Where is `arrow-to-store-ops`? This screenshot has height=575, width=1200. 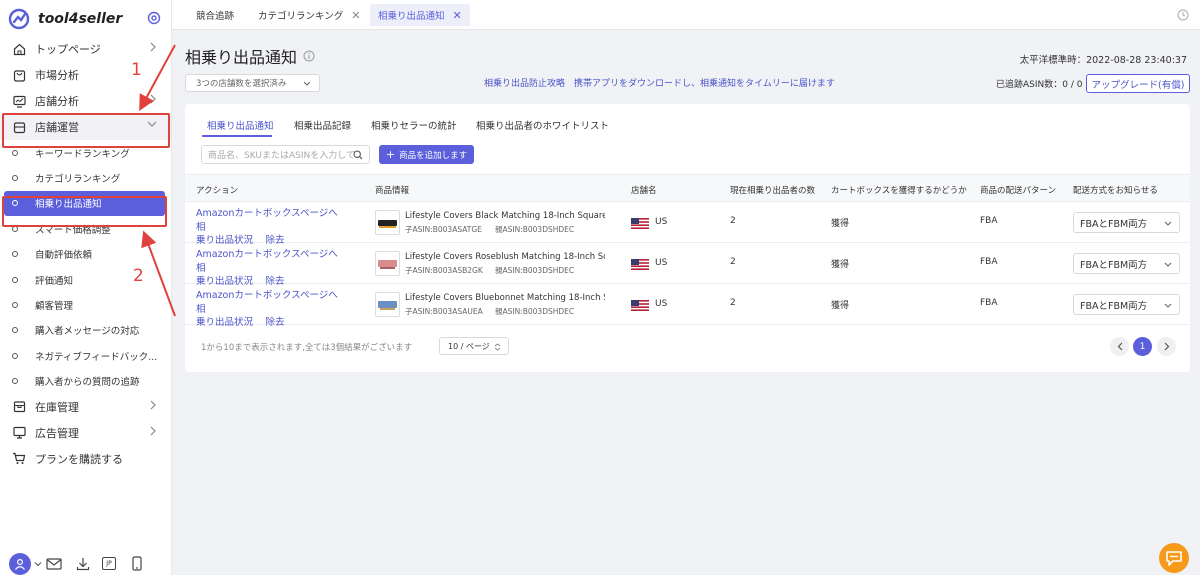
arrow-to-store-ops is located at coordinates (157, 78).